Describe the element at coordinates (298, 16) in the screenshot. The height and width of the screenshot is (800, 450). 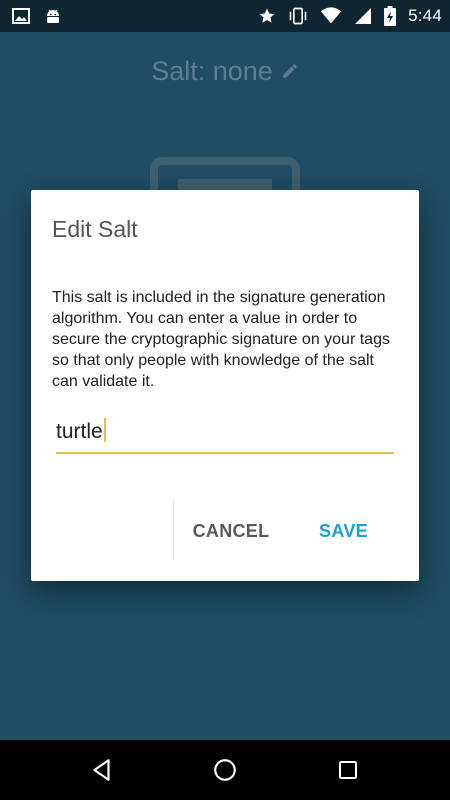
I see `vibrate-icon` at that location.